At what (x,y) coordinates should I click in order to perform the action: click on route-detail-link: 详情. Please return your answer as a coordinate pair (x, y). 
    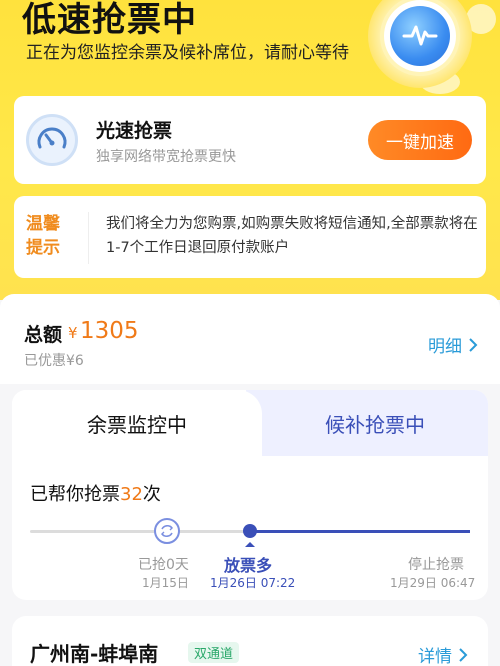
    Looking at the image, I should click on (443, 654).